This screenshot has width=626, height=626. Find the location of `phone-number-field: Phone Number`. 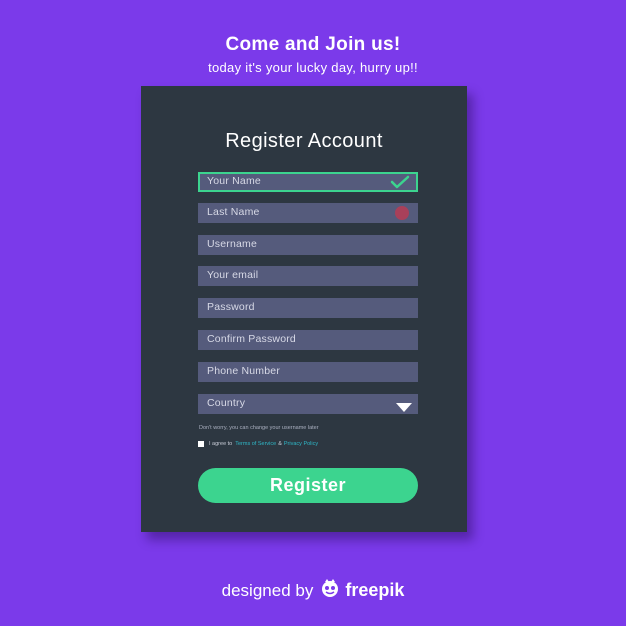

phone-number-field: Phone Number is located at coordinates (308, 372).